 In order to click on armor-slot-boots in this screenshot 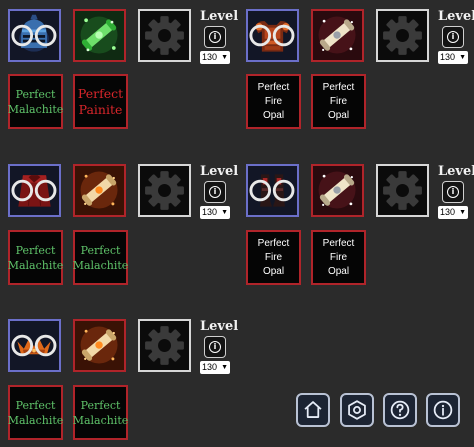, I will do `click(272, 190)`.